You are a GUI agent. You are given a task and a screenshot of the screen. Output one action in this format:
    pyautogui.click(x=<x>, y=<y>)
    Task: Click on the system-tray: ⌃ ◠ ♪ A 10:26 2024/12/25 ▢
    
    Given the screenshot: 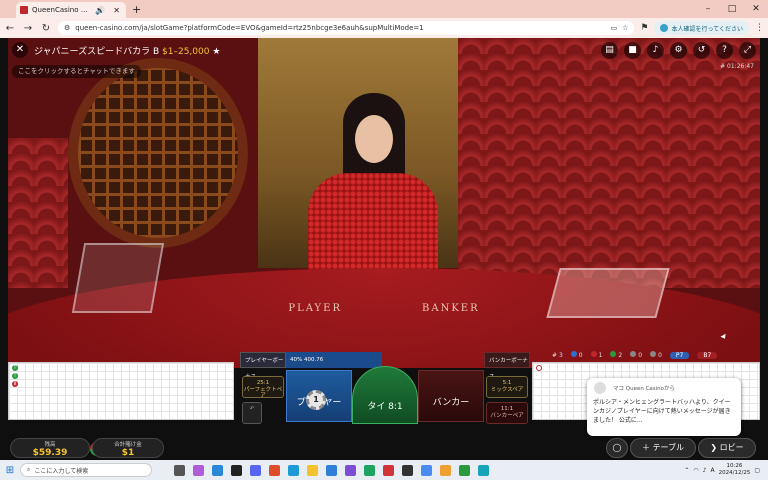 What is the action you would take?
    pyautogui.click(x=726, y=470)
    